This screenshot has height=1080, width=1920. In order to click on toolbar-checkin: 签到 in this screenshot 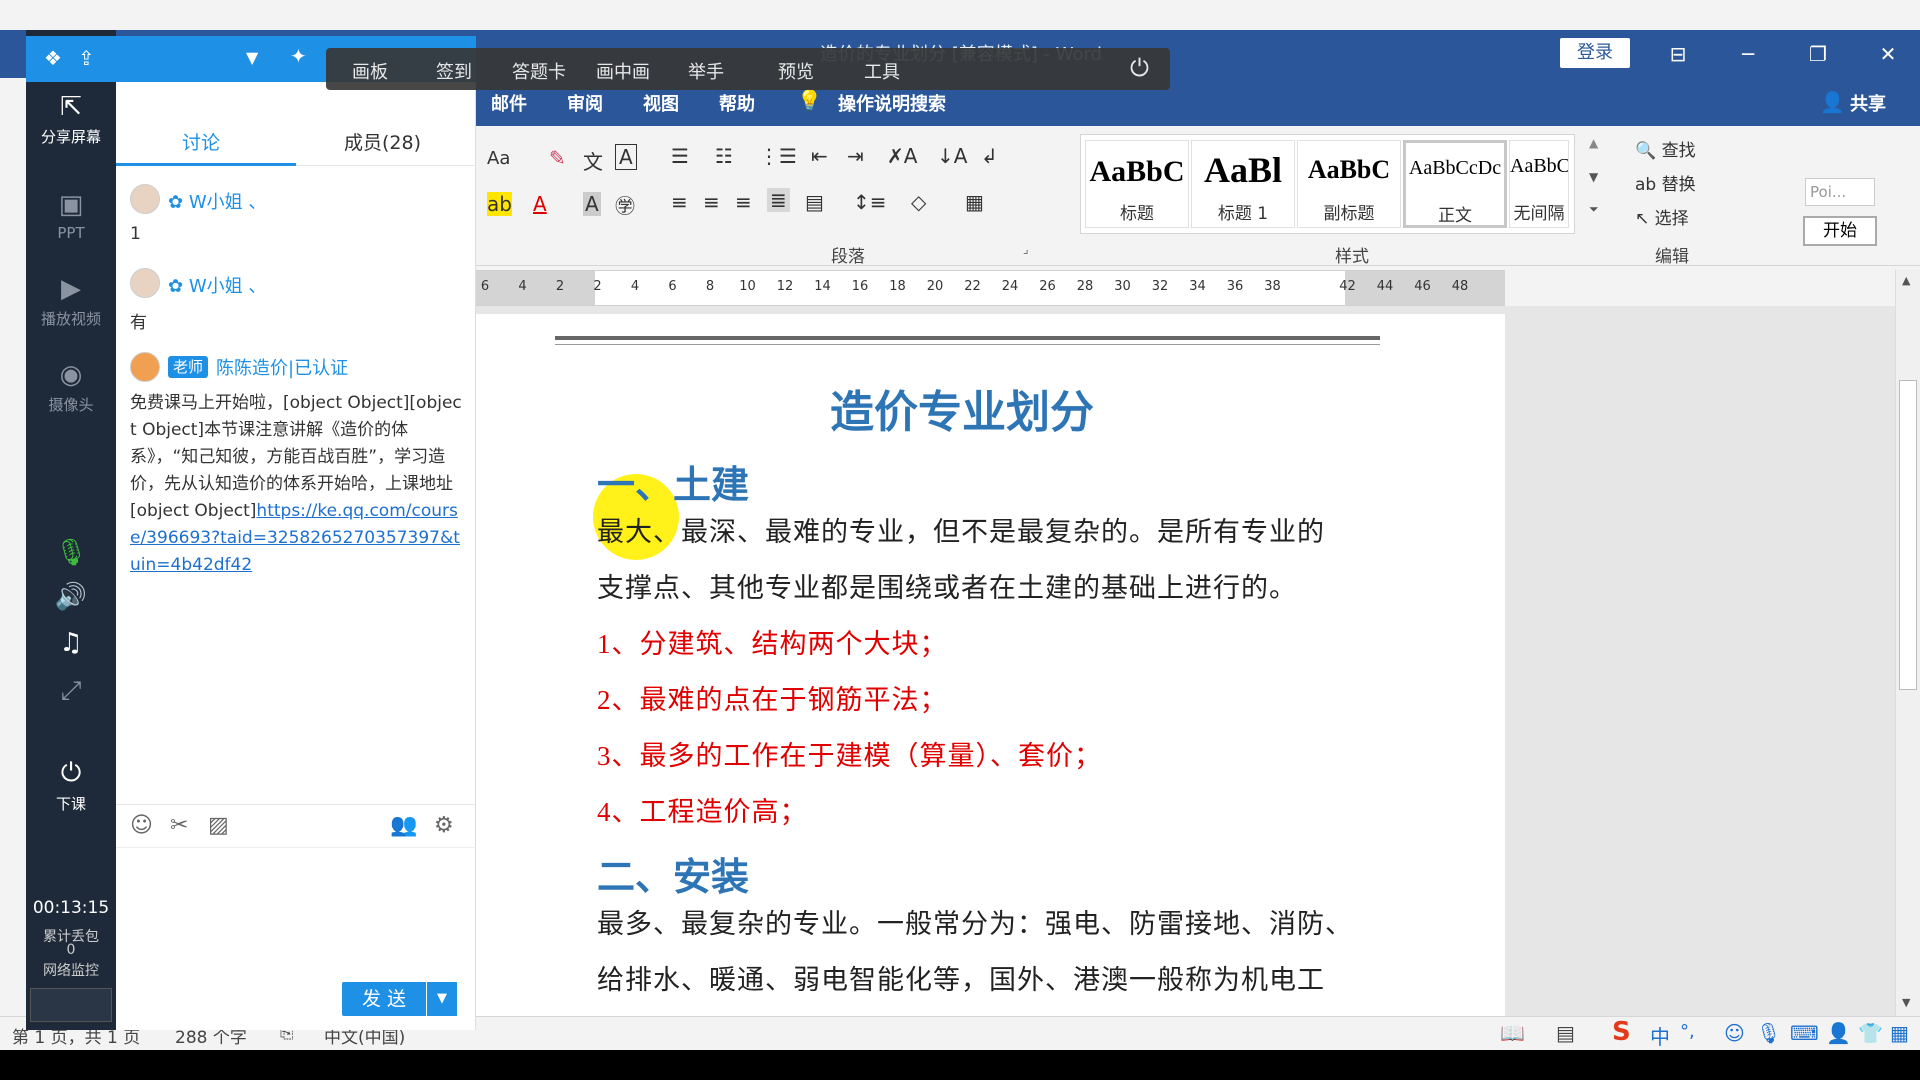, I will do `click(454, 71)`.